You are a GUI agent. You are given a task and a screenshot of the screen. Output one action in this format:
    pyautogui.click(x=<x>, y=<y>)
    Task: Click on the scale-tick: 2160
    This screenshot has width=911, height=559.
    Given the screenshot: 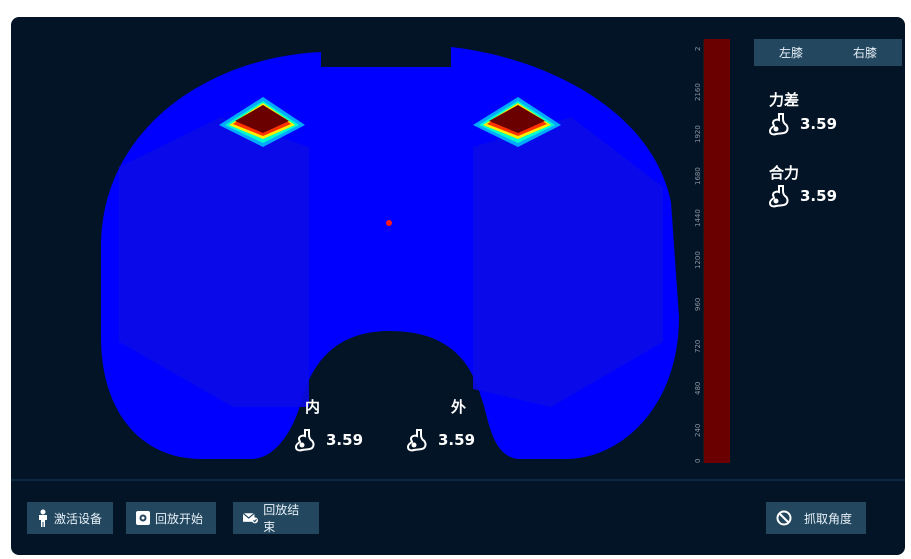 What is the action you would take?
    pyautogui.click(x=698, y=92)
    